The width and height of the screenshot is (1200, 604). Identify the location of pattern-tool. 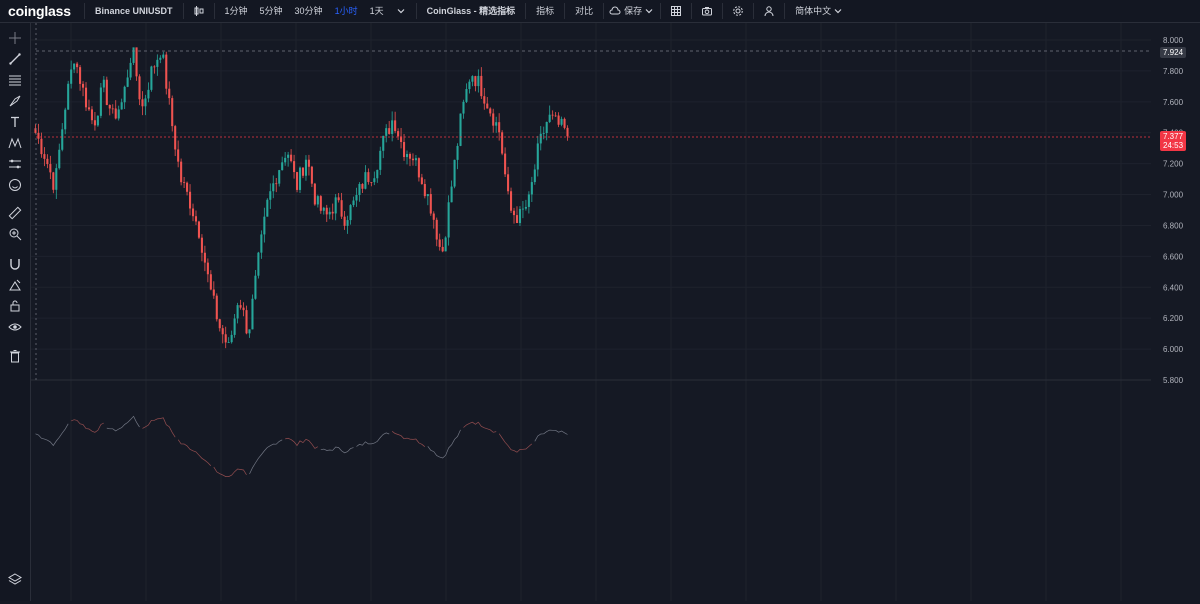
(15, 143).